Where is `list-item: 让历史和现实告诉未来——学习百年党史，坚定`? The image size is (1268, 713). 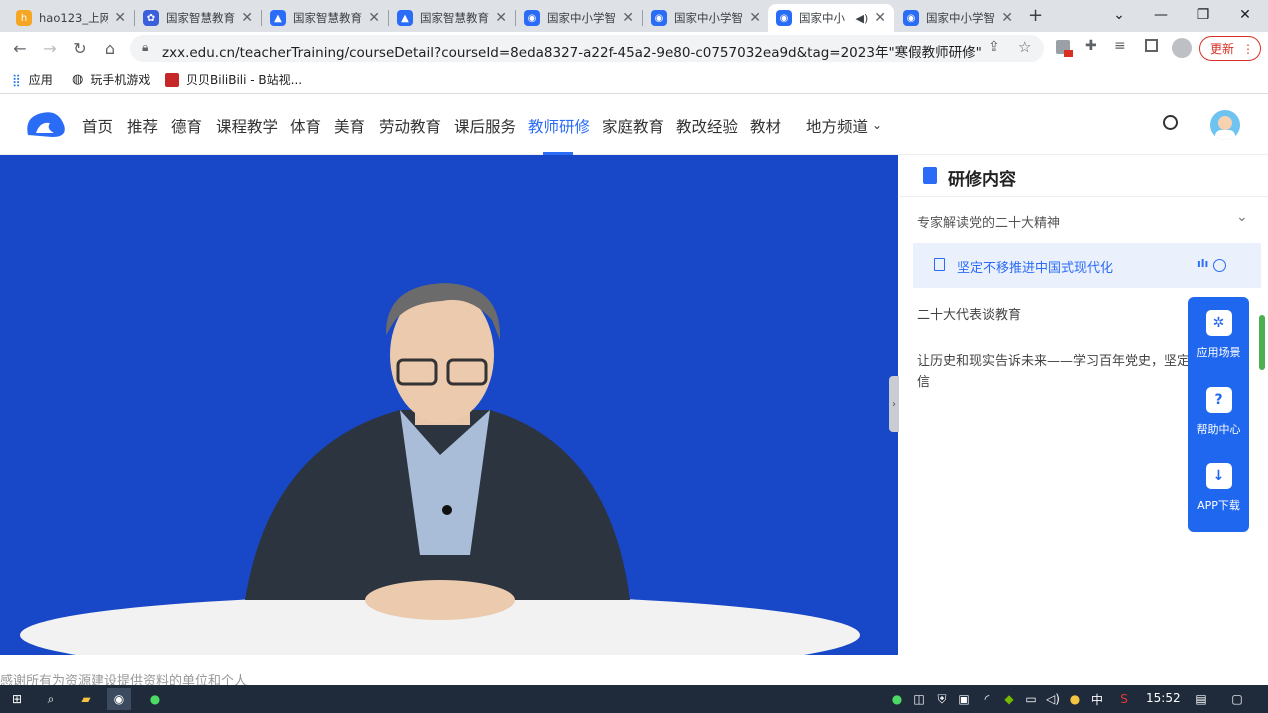 list-item: 让历史和现实告诉未来——学习百年党史，坚定 is located at coordinates (1053, 359).